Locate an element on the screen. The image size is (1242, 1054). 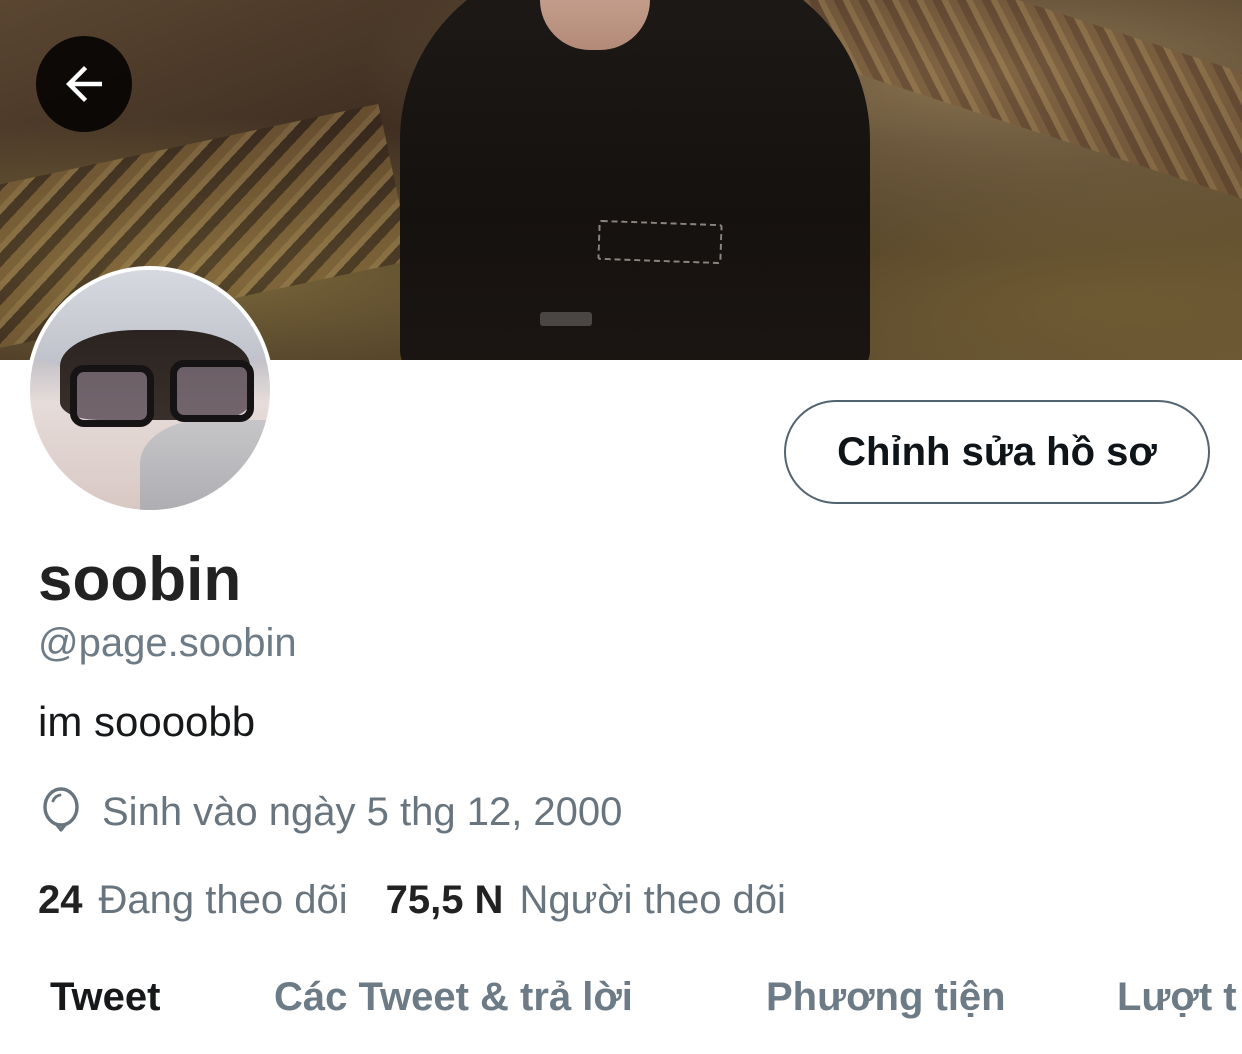
banner-jacket-buckle is located at coordinates (566, 319).